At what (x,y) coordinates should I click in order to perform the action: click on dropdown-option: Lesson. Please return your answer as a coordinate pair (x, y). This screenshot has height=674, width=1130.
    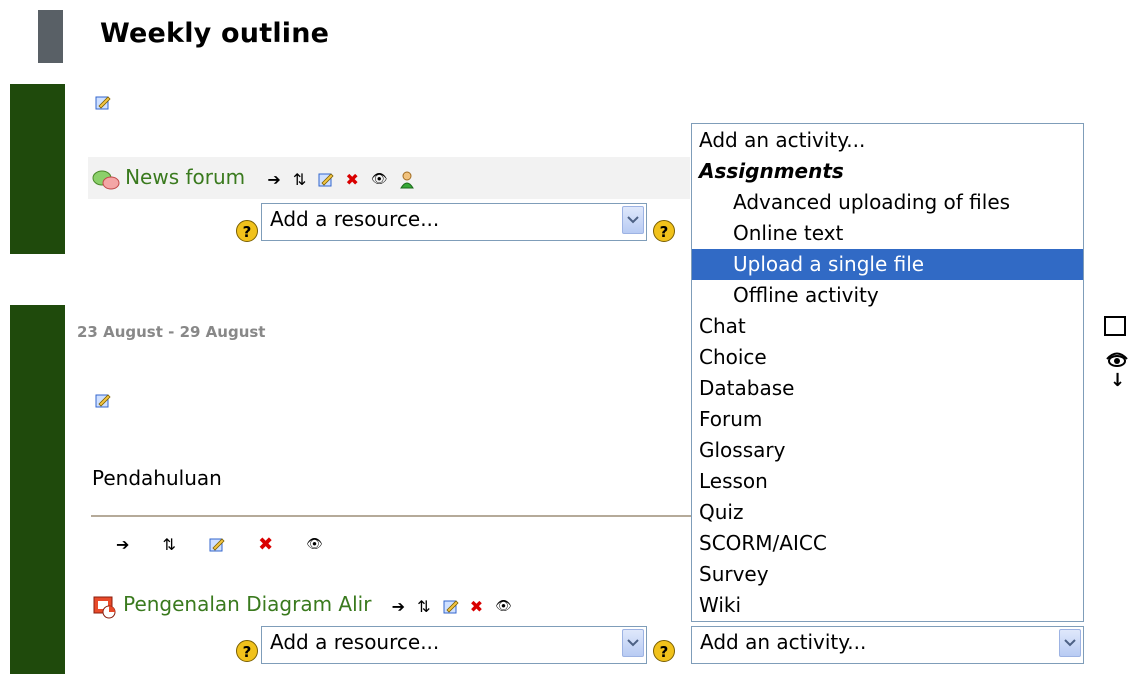
    Looking at the image, I should click on (887, 481).